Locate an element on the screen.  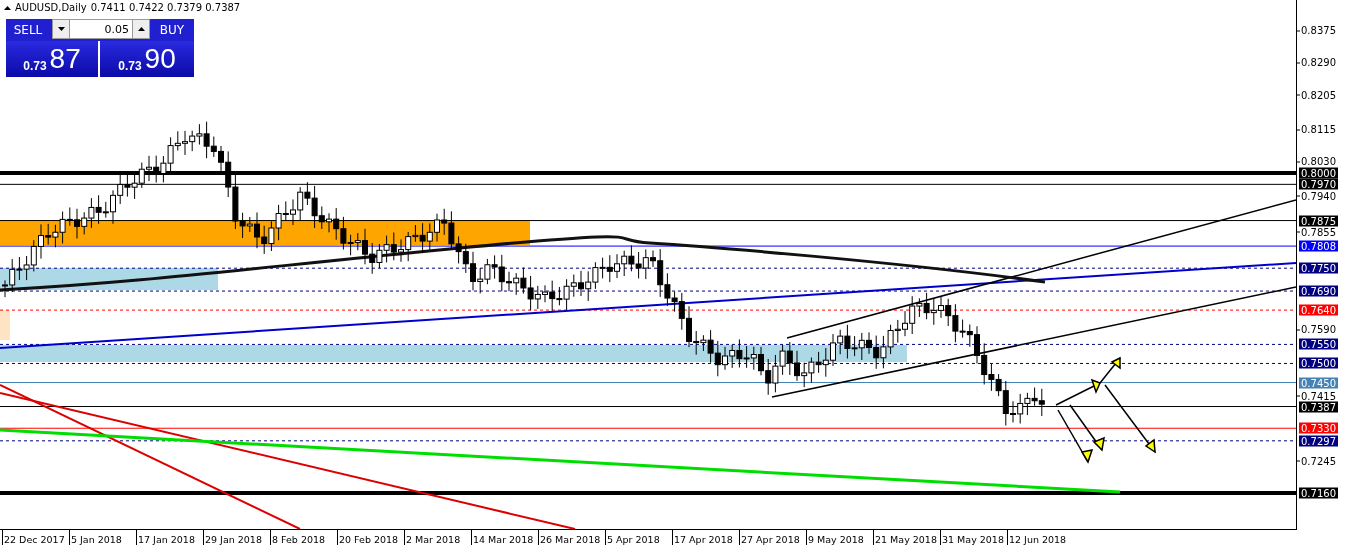
price-level-label: 0.7500 is located at coordinates (1318, 363).